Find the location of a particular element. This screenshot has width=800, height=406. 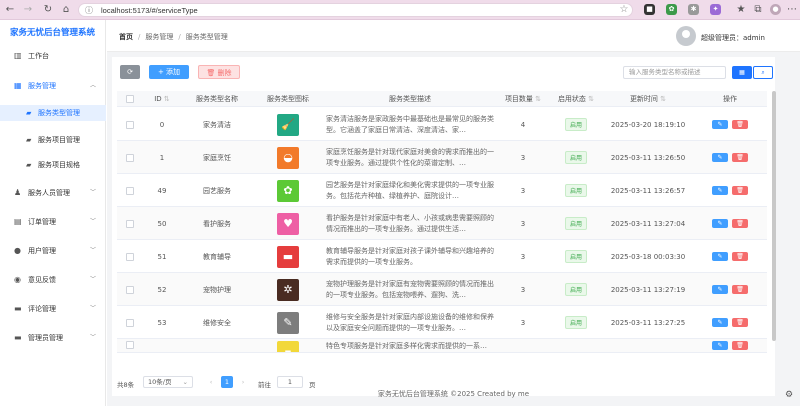

back-icon: ← is located at coordinates (10, 10).